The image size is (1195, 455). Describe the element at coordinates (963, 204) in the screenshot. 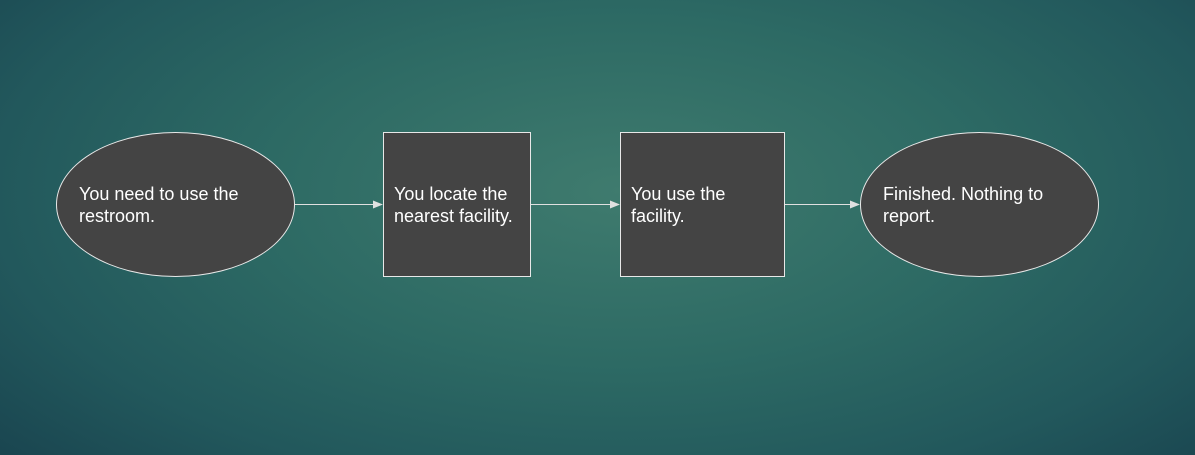

I see `finish-node-label: Finished. Nothing to report.` at that location.